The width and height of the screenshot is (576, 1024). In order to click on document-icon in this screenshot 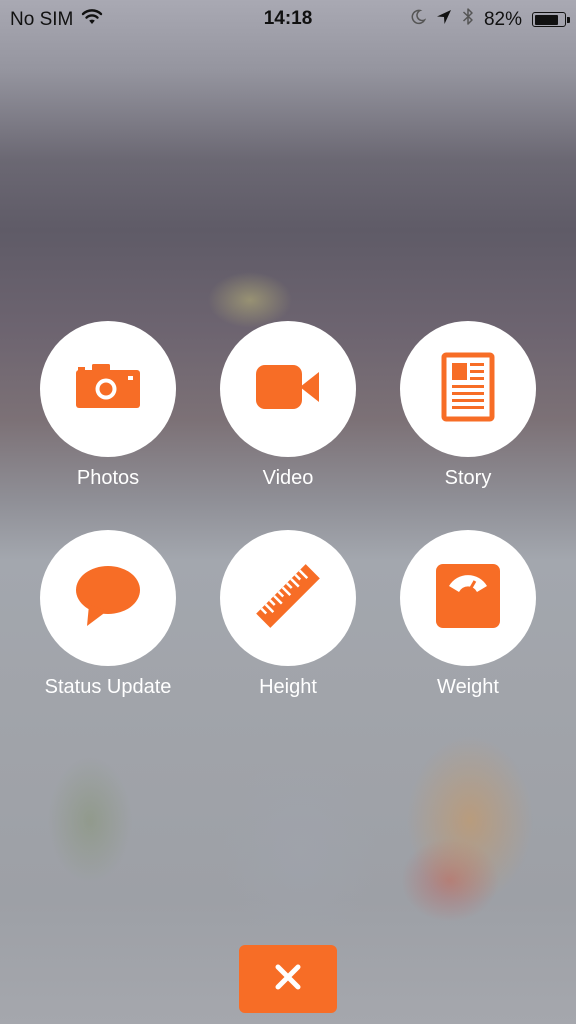, I will do `click(468, 389)`.